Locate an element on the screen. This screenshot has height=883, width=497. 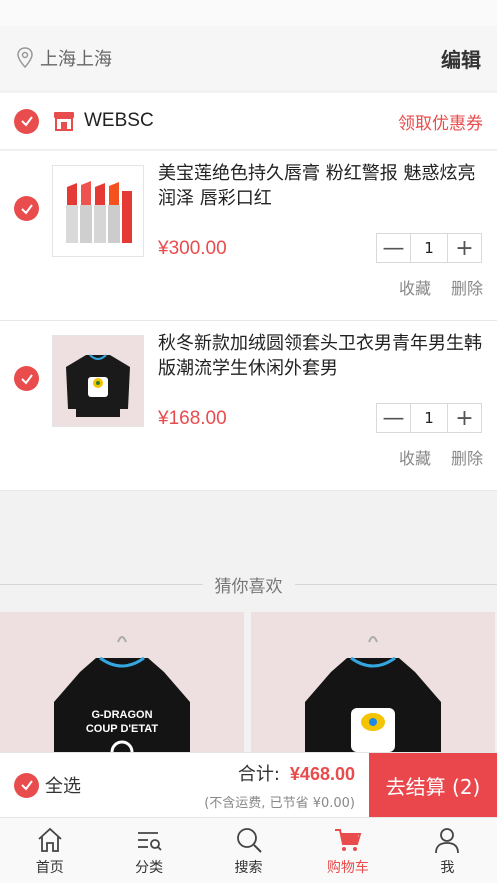
tab-category: 分类 is located at coordinates (148, 850).